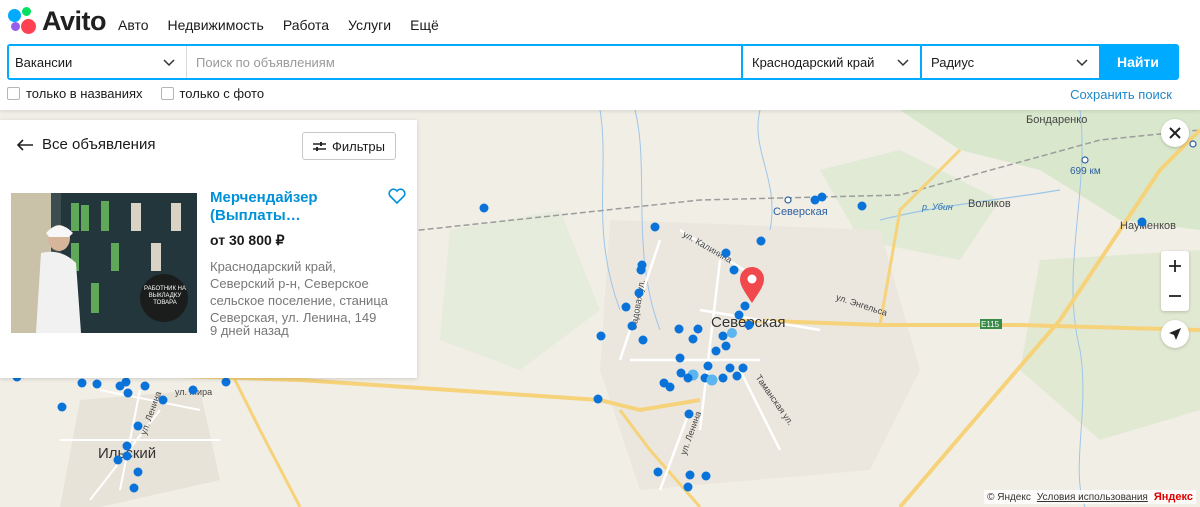 The height and width of the screenshot is (507, 1200). I want to click on category-select: Вакансии, so click(98, 62).